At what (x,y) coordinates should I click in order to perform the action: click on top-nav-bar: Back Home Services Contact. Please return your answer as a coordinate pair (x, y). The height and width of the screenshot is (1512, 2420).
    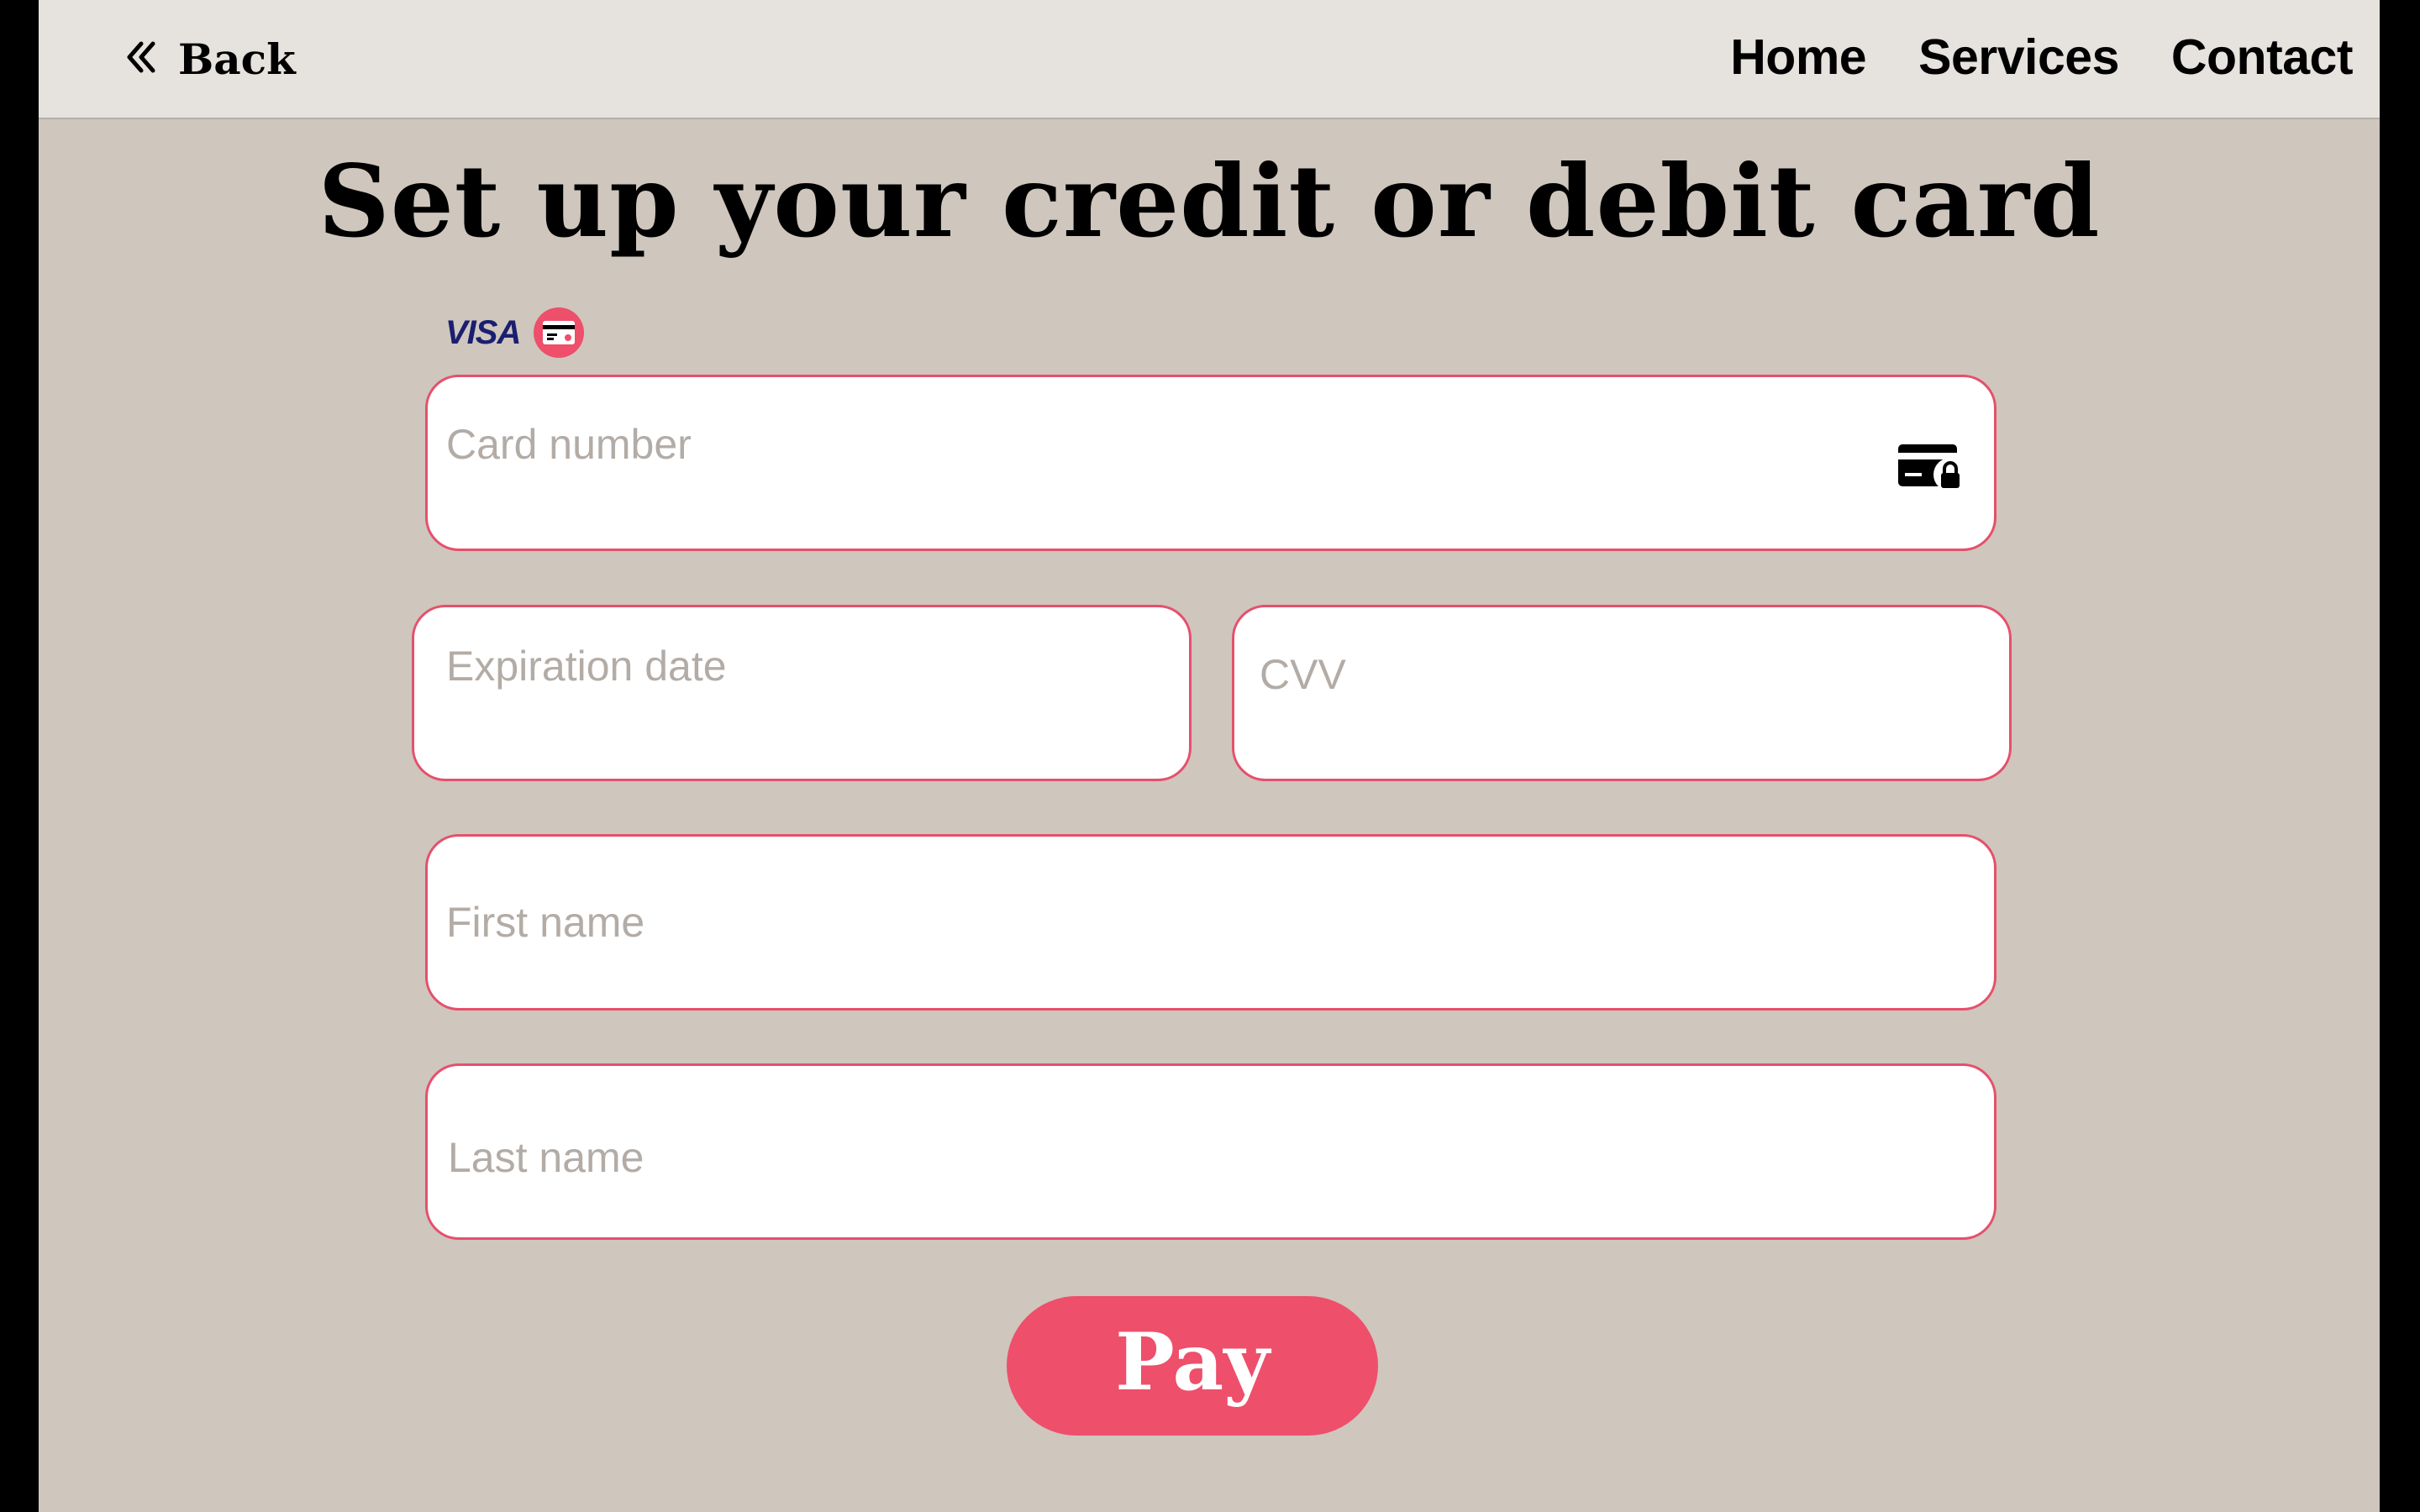
    Looking at the image, I should click on (1209, 59).